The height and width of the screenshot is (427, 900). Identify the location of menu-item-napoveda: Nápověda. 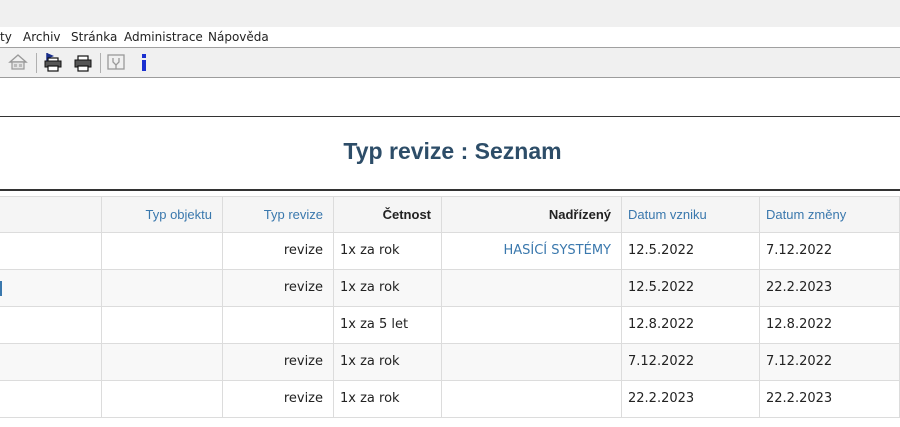
(238, 37).